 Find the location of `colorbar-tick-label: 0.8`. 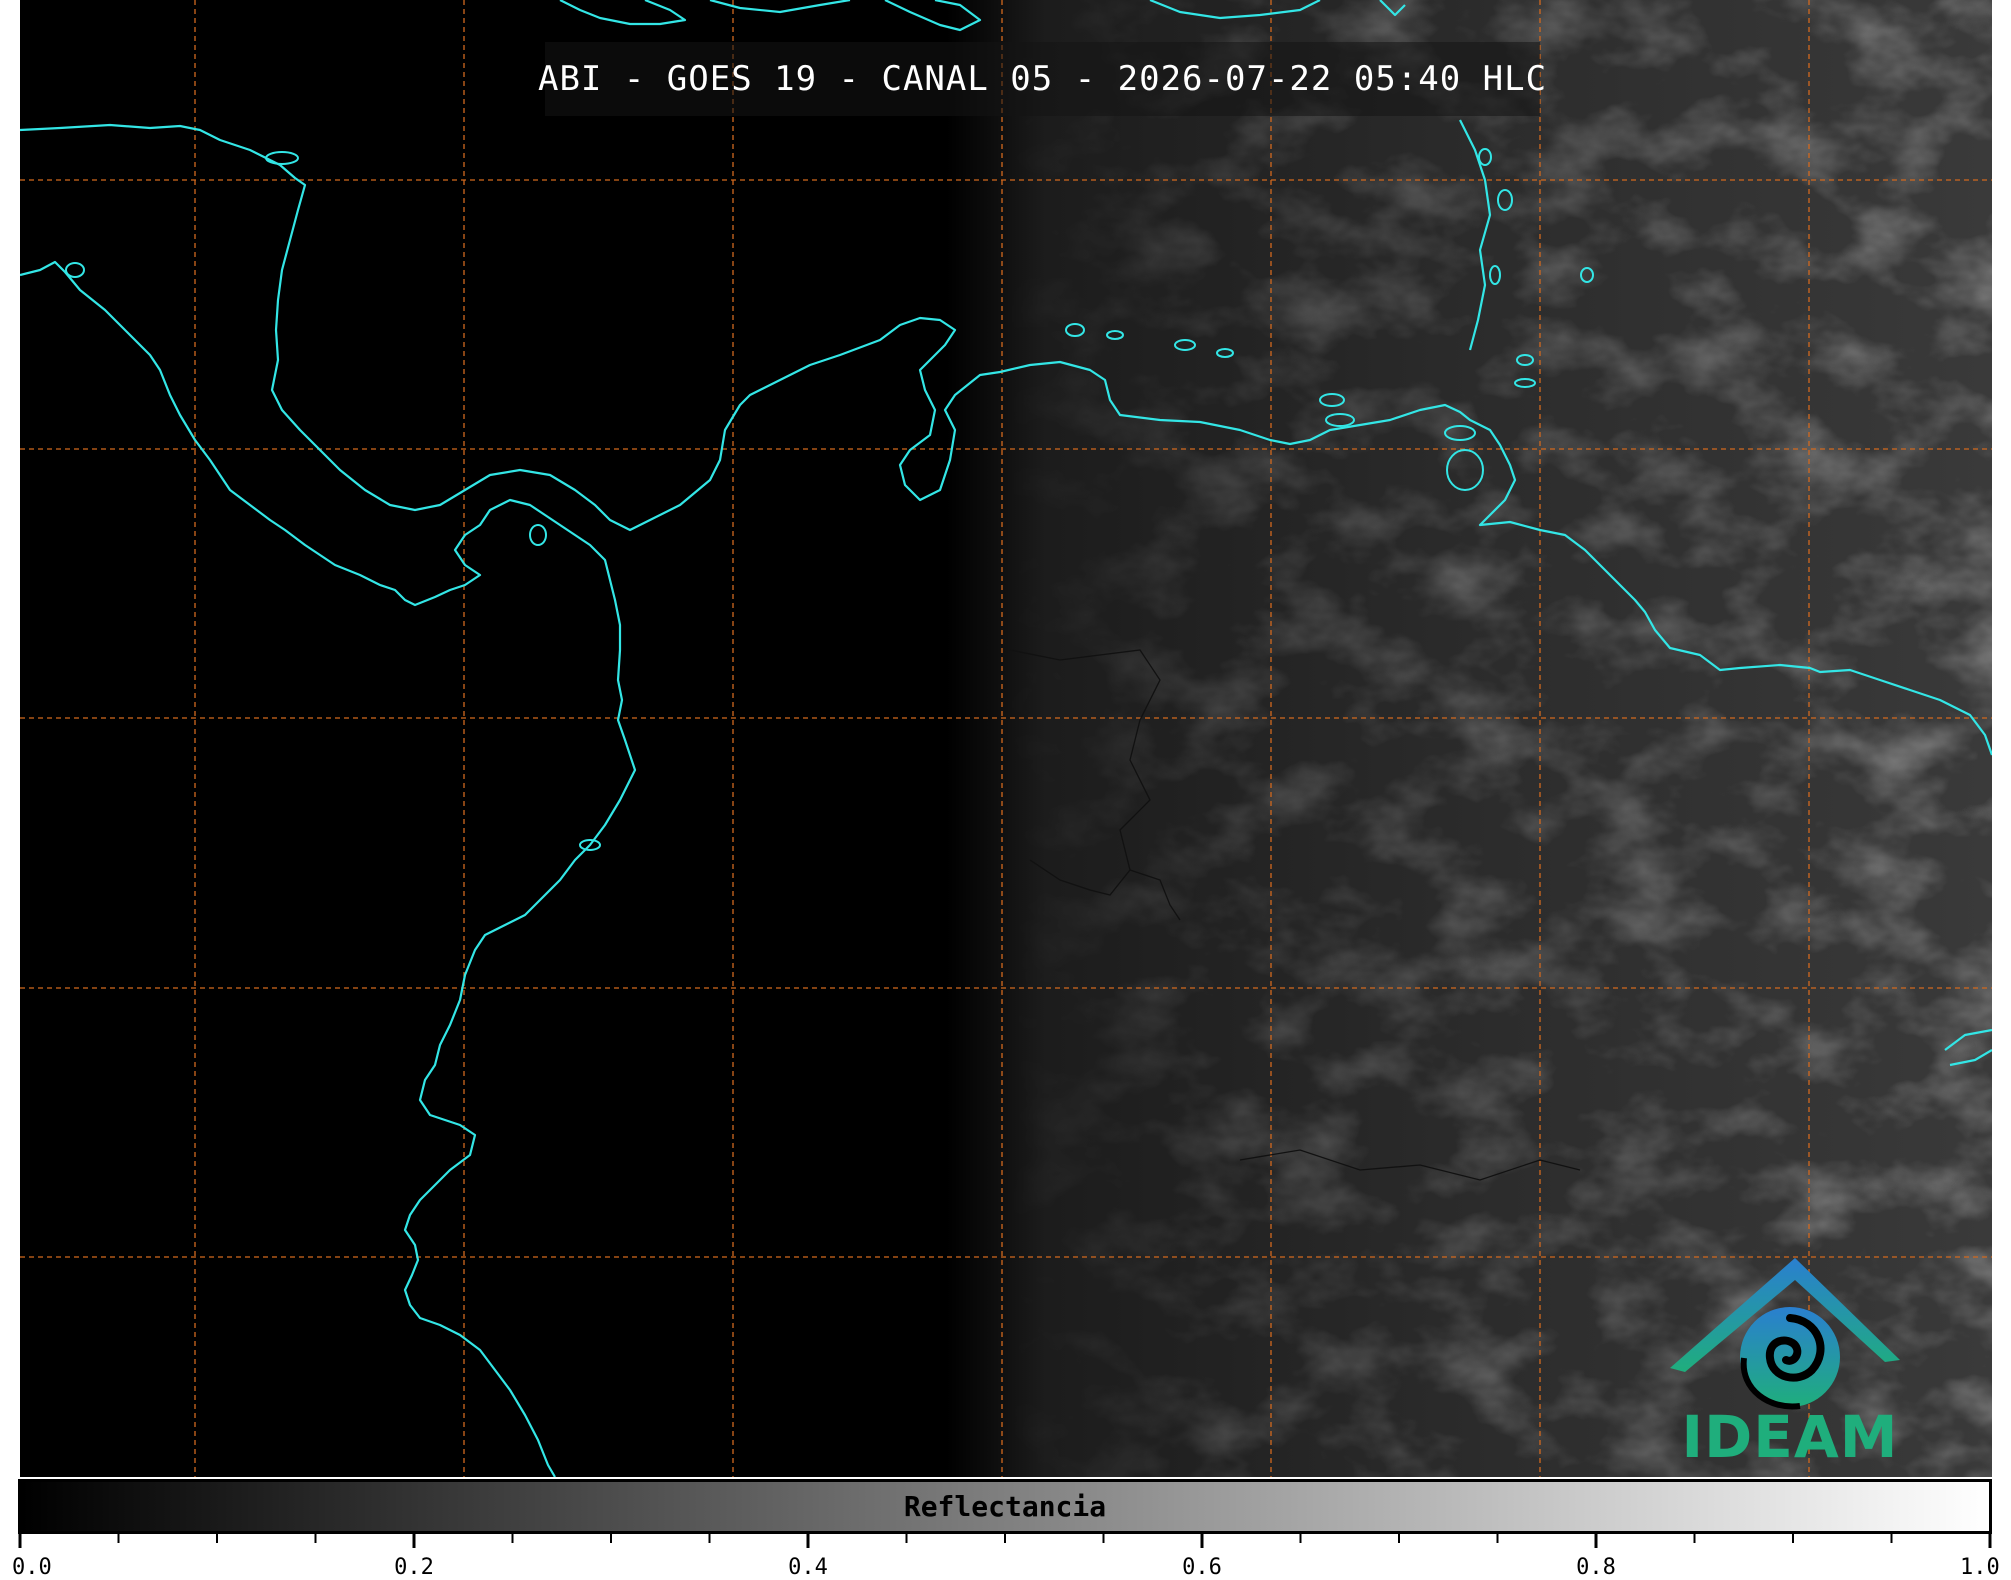

colorbar-tick-label: 0.8 is located at coordinates (1596, 1567).